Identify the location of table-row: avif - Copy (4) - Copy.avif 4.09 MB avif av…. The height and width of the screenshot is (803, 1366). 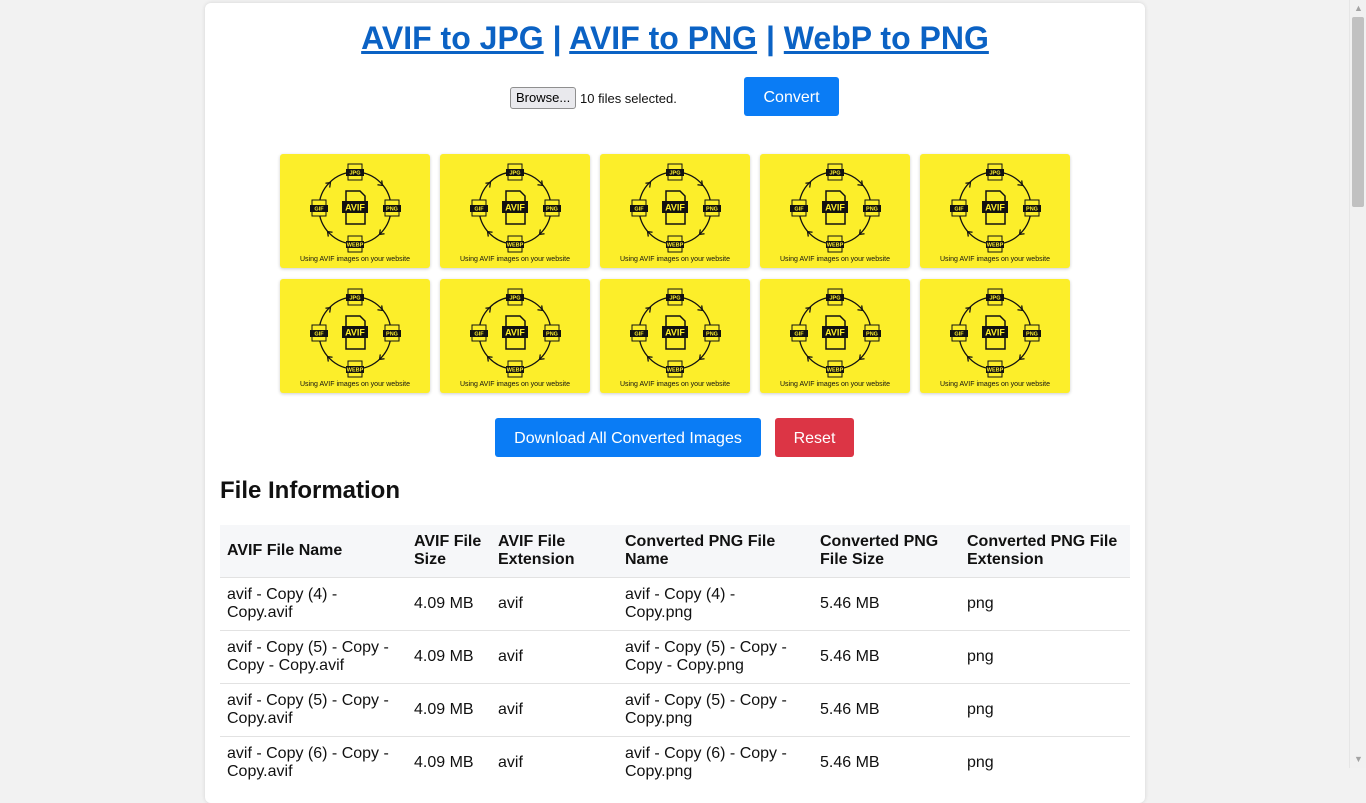
(675, 604).